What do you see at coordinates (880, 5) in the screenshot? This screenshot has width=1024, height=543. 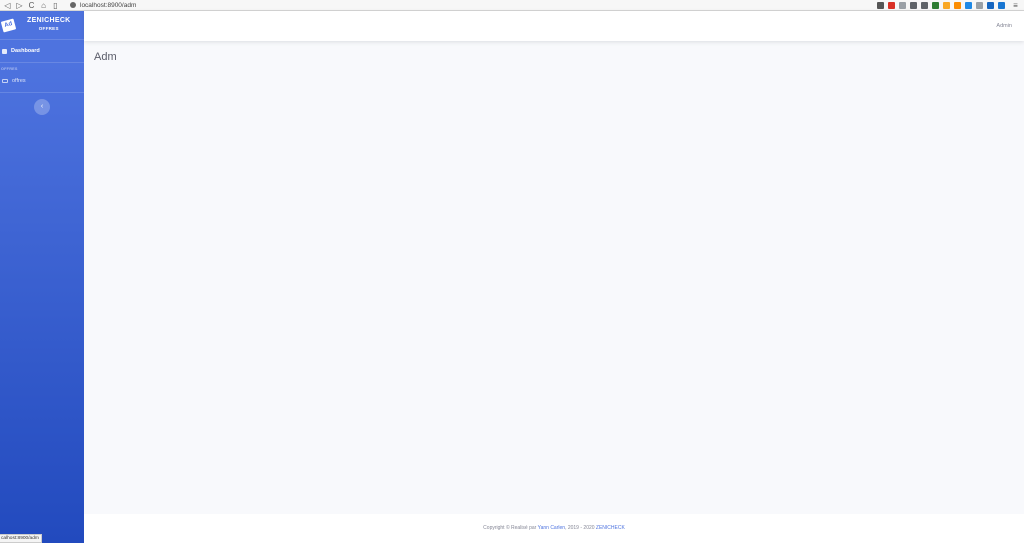 I see `shield-icon` at bounding box center [880, 5].